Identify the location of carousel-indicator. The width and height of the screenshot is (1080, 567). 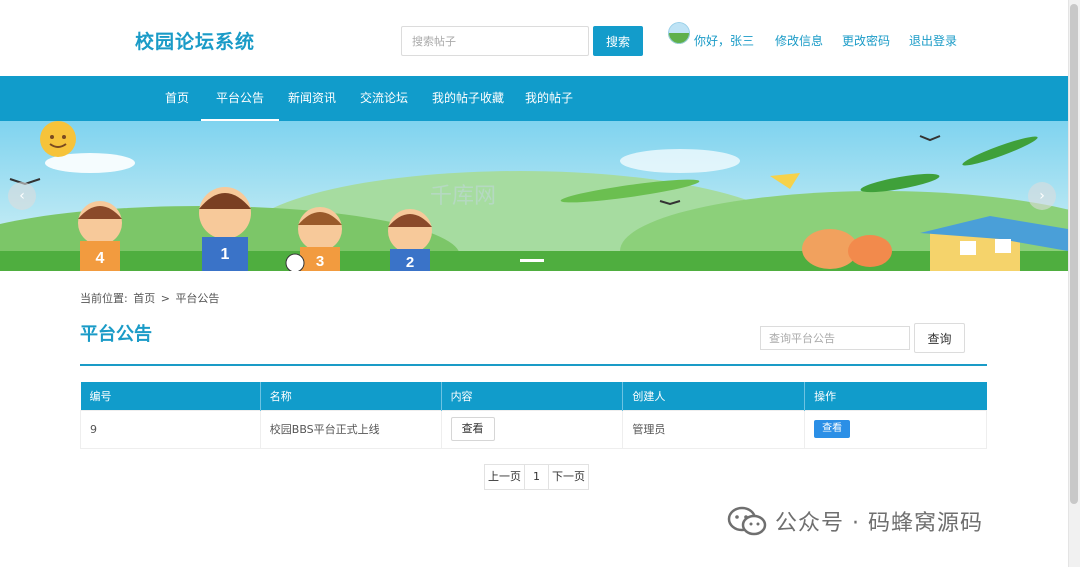
(532, 260).